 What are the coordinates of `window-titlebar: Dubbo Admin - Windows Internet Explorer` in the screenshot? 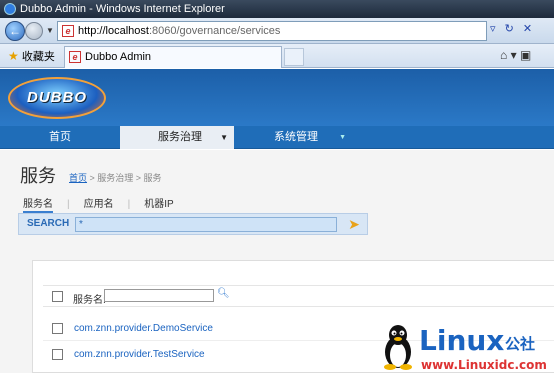 It's located at (277, 9).